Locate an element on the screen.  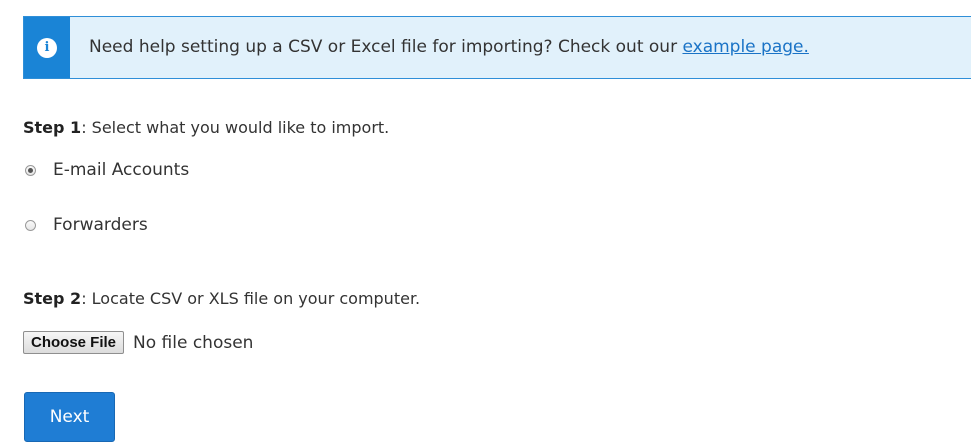
file-input: Choose File No file chosen is located at coordinates (138, 342).